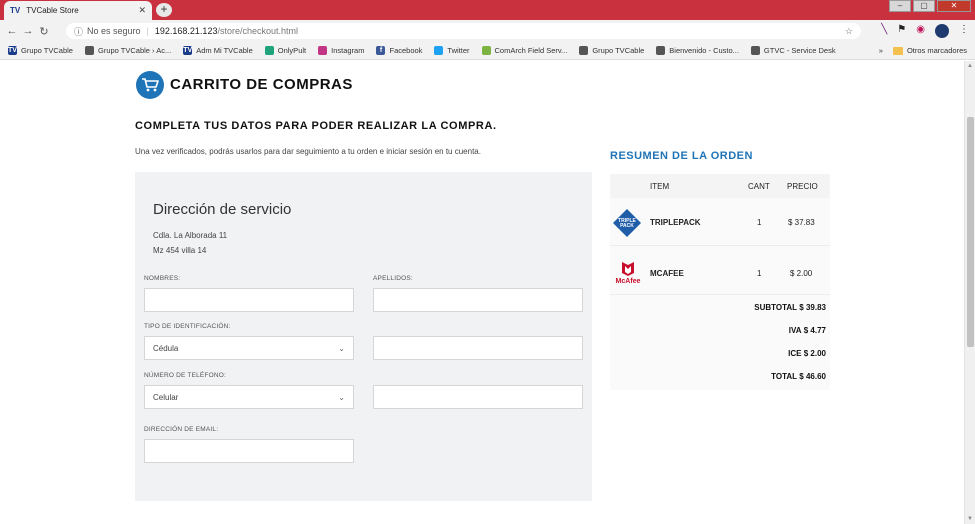  Describe the element at coordinates (795, 330) in the screenshot. I see `iva-label: IVA` at that location.